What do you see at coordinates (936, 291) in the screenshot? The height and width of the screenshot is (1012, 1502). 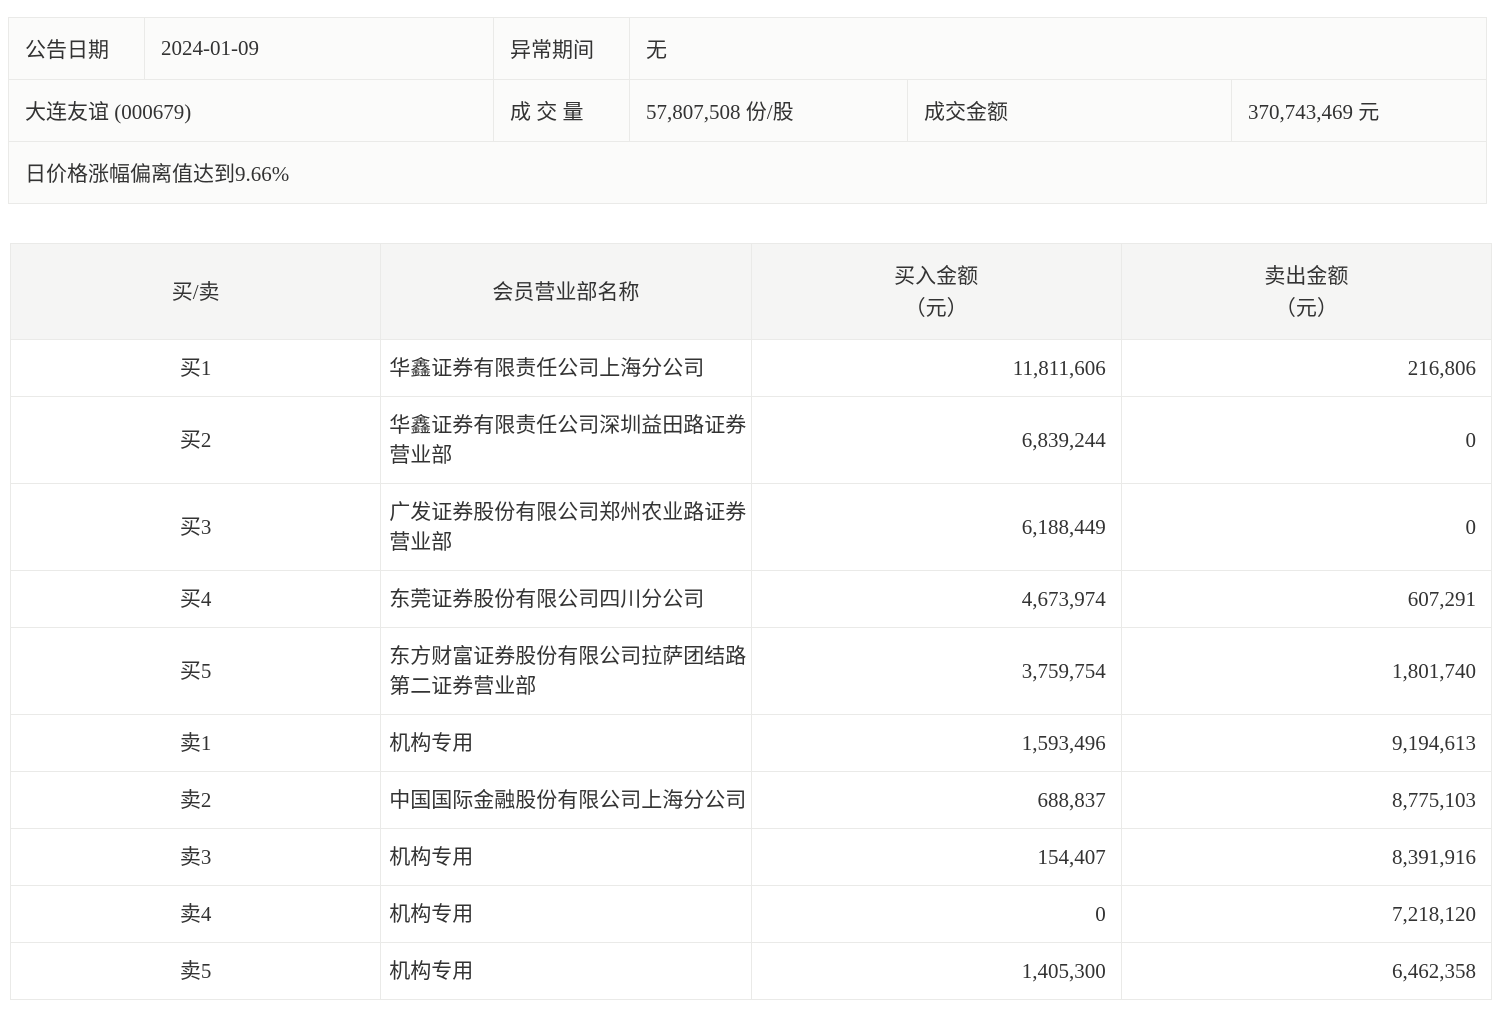 I see `header-buy-amount: 买入金额 （元）` at bounding box center [936, 291].